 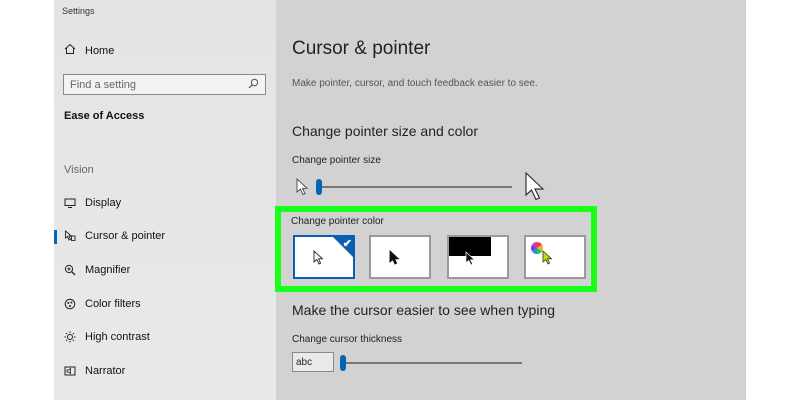 What do you see at coordinates (343, 363) in the screenshot?
I see `cursor-thickness-slider-thumb` at bounding box center [343, 363].